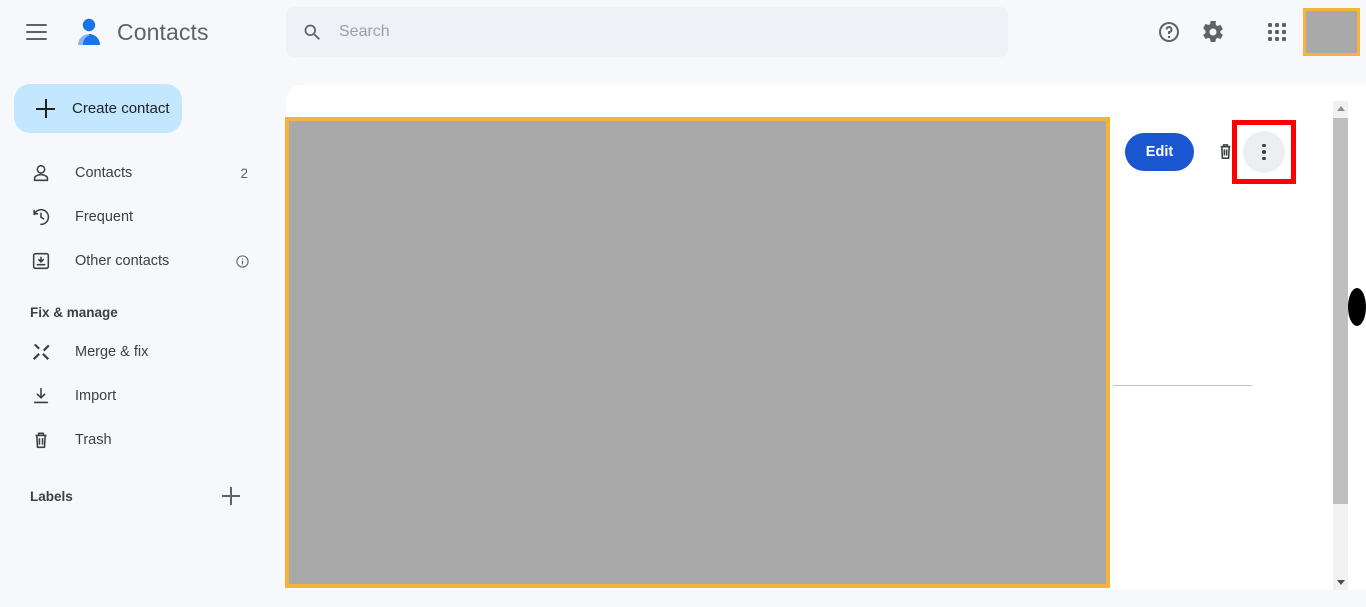 Image resolution: width=1366 pixels, height=607 pixels. I want to click on sidebar-item-trash: Trash, so click(127, 440).